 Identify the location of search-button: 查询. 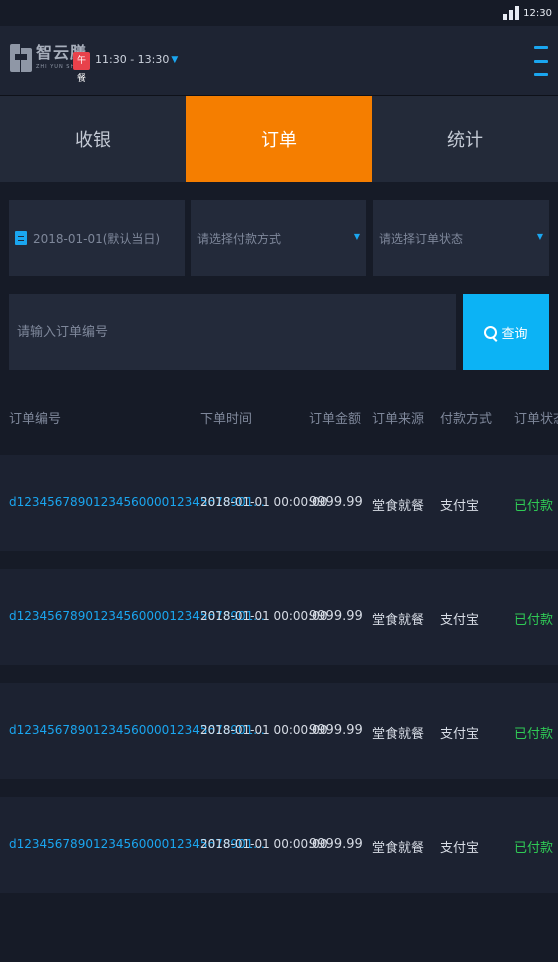
(506, 332).